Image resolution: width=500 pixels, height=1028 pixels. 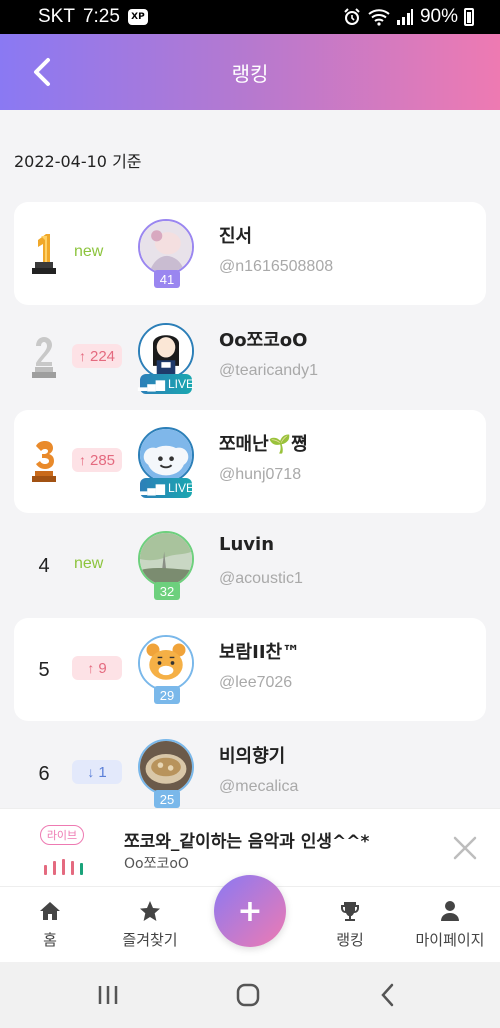 I want to click on close-button, so click(x=465, y=848).